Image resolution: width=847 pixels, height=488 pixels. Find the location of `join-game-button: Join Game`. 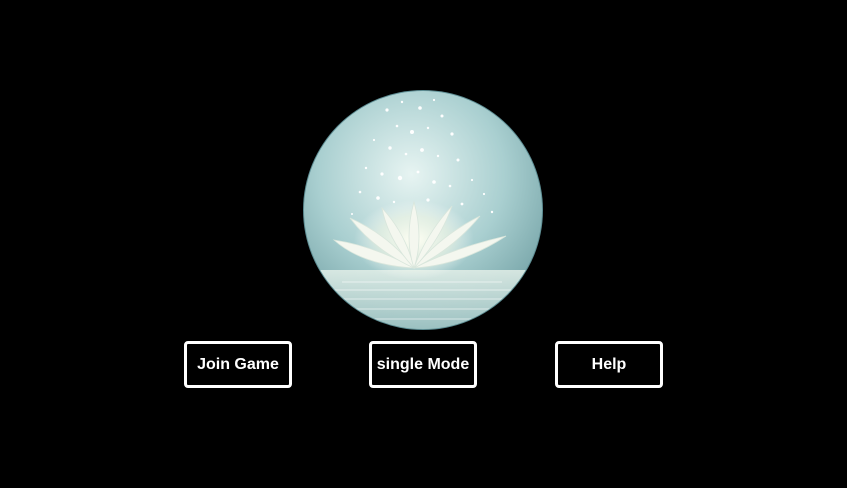

join-game-button: Join Game is located at coordinates (238, 364).